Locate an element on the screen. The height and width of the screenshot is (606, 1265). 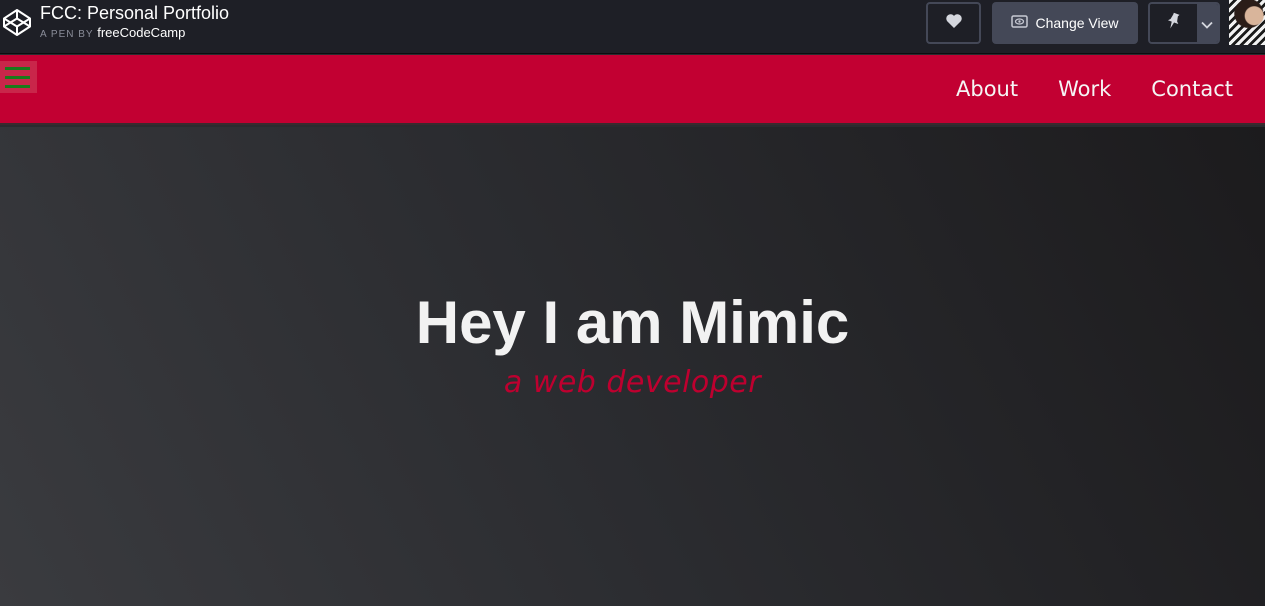
change-view-button: Change View is located at coordinates (1065, 23).